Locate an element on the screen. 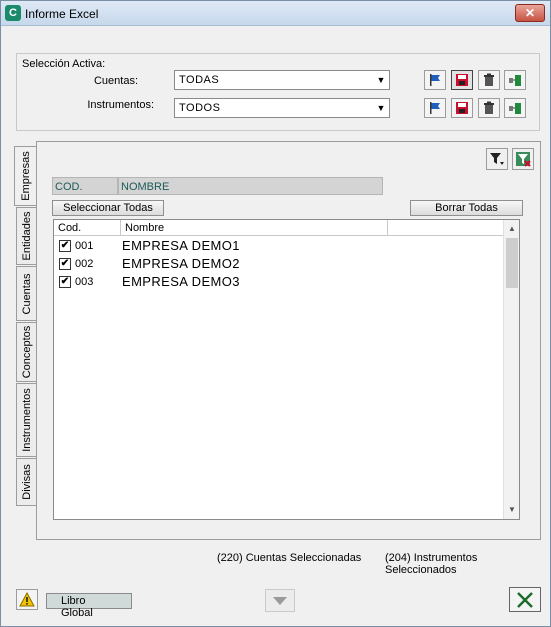 The height and width of the screenshot is (627, 551). tab-label: Empresas is located at coordinates (25, 176).